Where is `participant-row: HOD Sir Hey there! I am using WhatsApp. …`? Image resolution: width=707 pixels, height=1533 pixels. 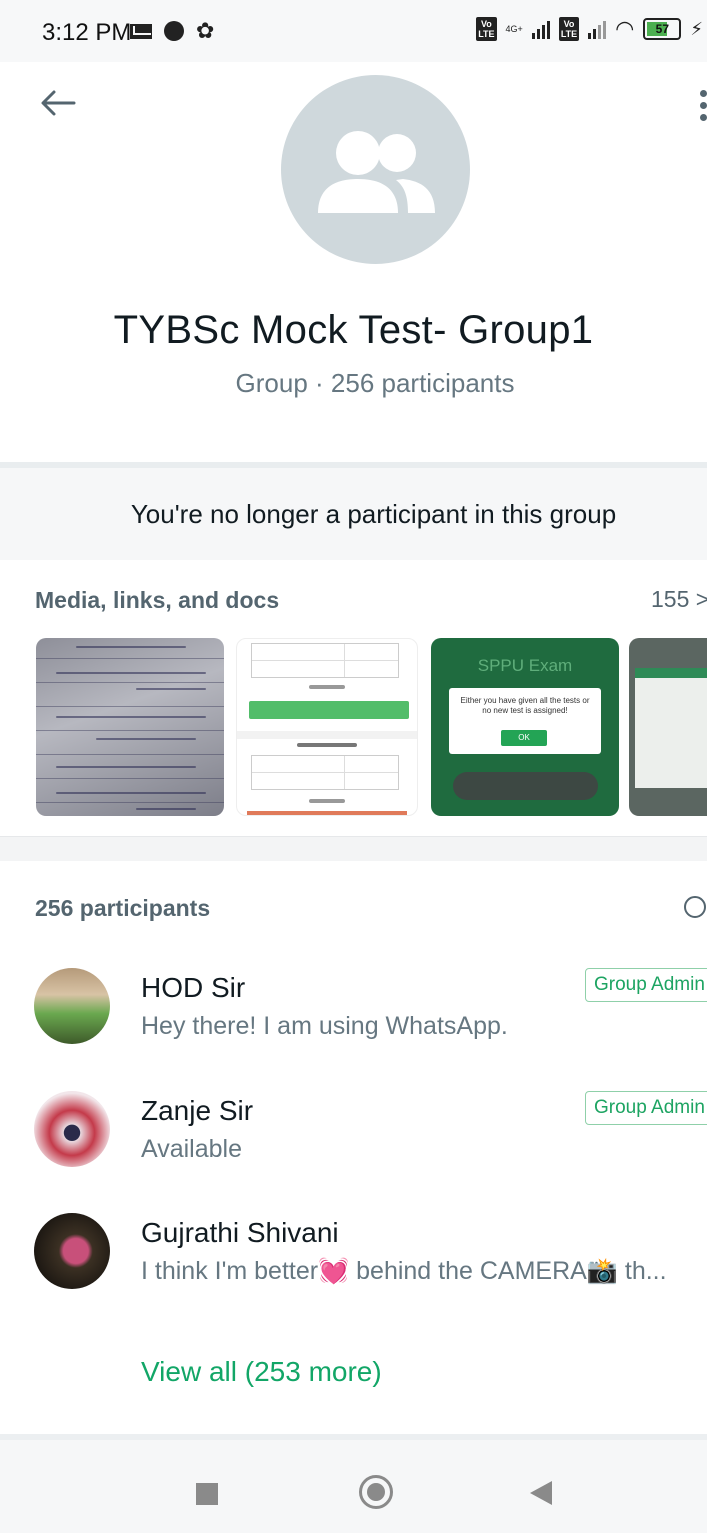
participant-row: HOD Sir Hey there! I am using WhatsApp. … is located at coordinates (353, 1013).